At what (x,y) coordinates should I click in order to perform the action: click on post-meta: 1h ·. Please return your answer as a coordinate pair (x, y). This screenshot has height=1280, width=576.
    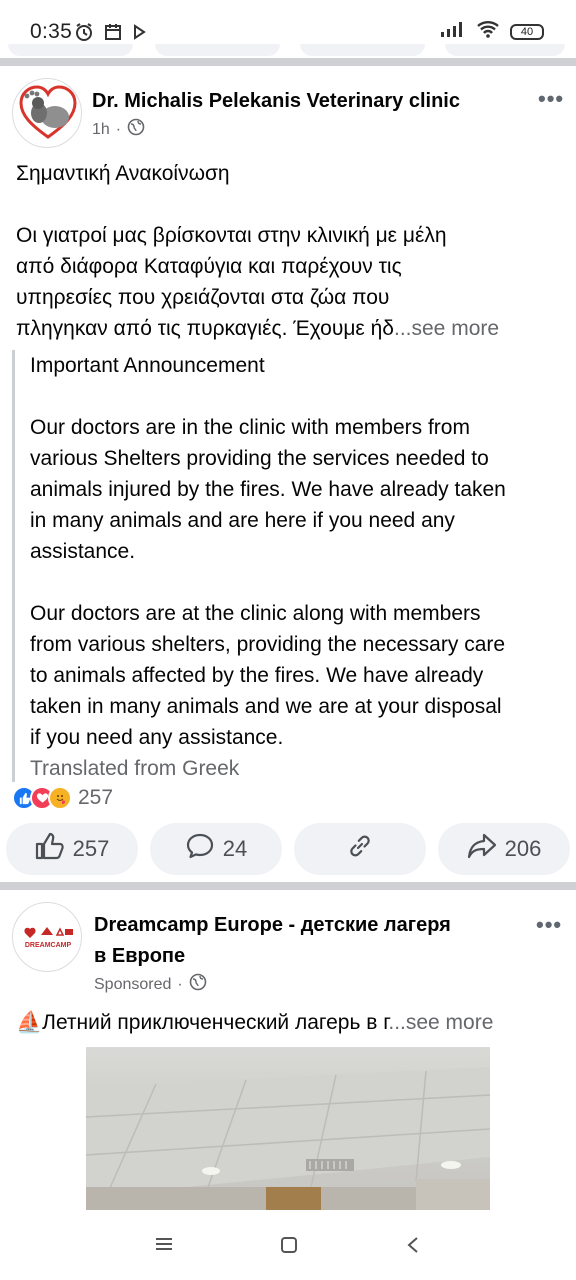
    Looking at the image, I should click on (118, 129).